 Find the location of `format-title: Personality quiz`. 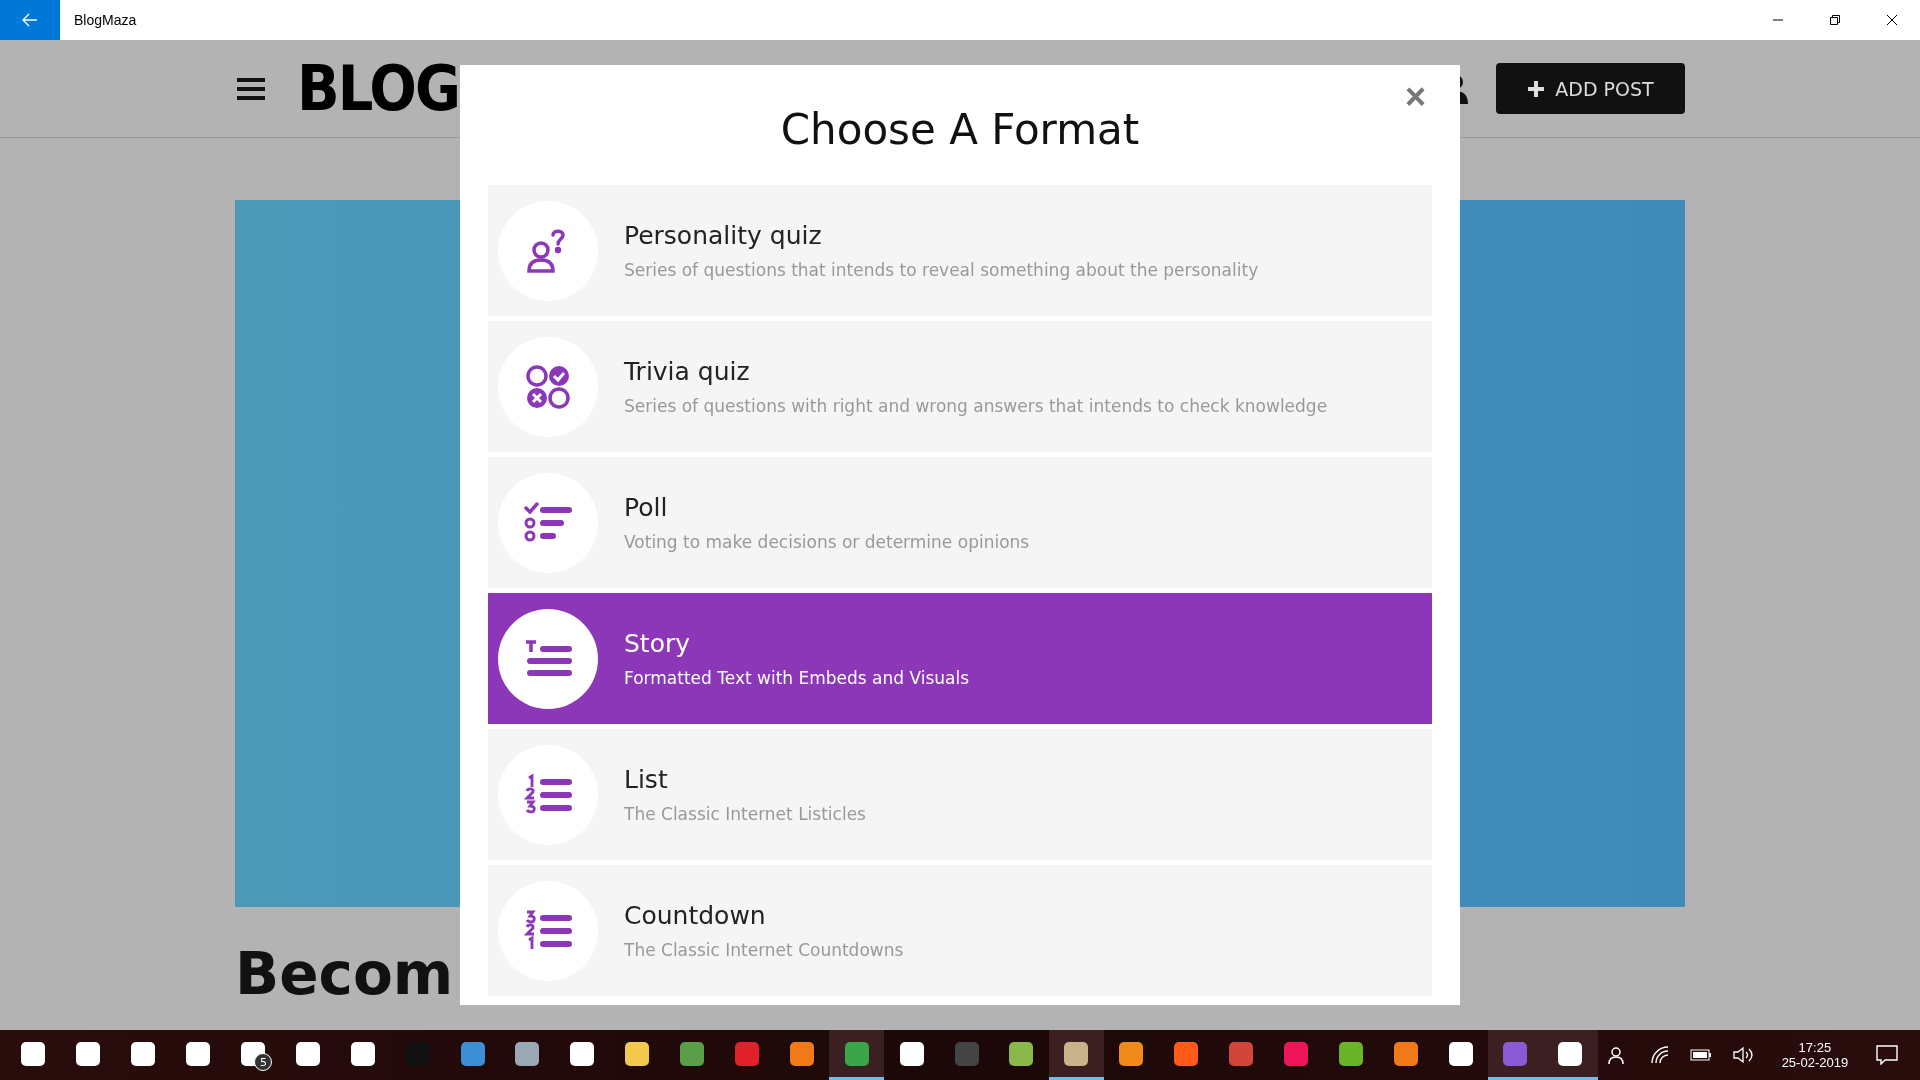

format-title: Personality quiz is located at coordinates (723, 235).